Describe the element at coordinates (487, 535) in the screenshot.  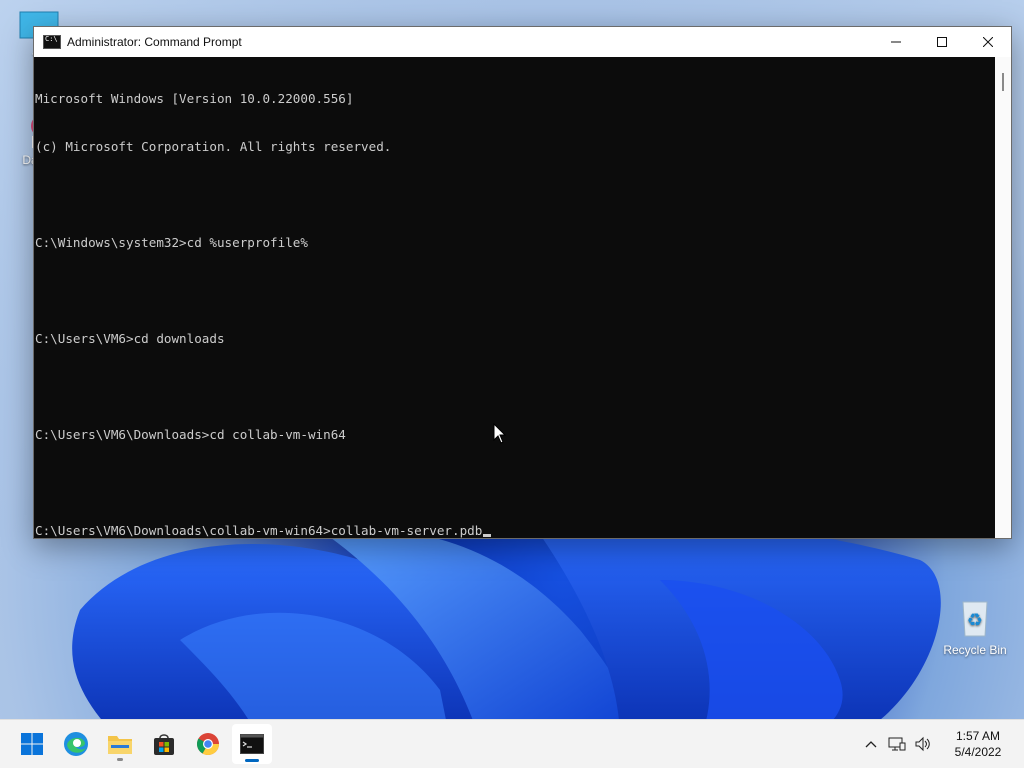
I see `text-cursor` at that location.